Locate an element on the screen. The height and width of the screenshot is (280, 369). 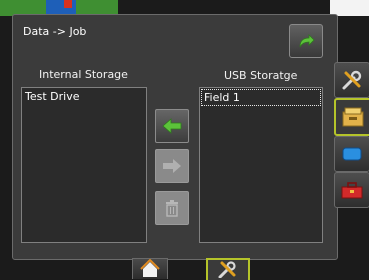
side-tab-data is located at coordinates (351, 117).